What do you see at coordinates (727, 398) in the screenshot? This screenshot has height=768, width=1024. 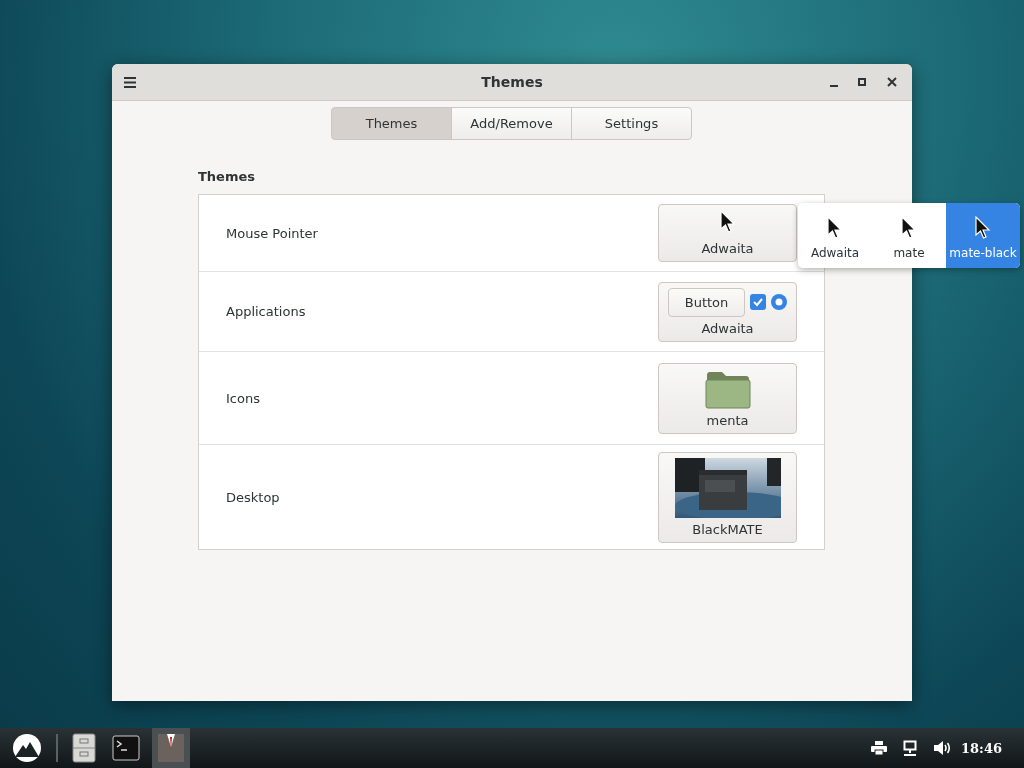 I see `theme-picker: menta` at bounding box center [727, 398].